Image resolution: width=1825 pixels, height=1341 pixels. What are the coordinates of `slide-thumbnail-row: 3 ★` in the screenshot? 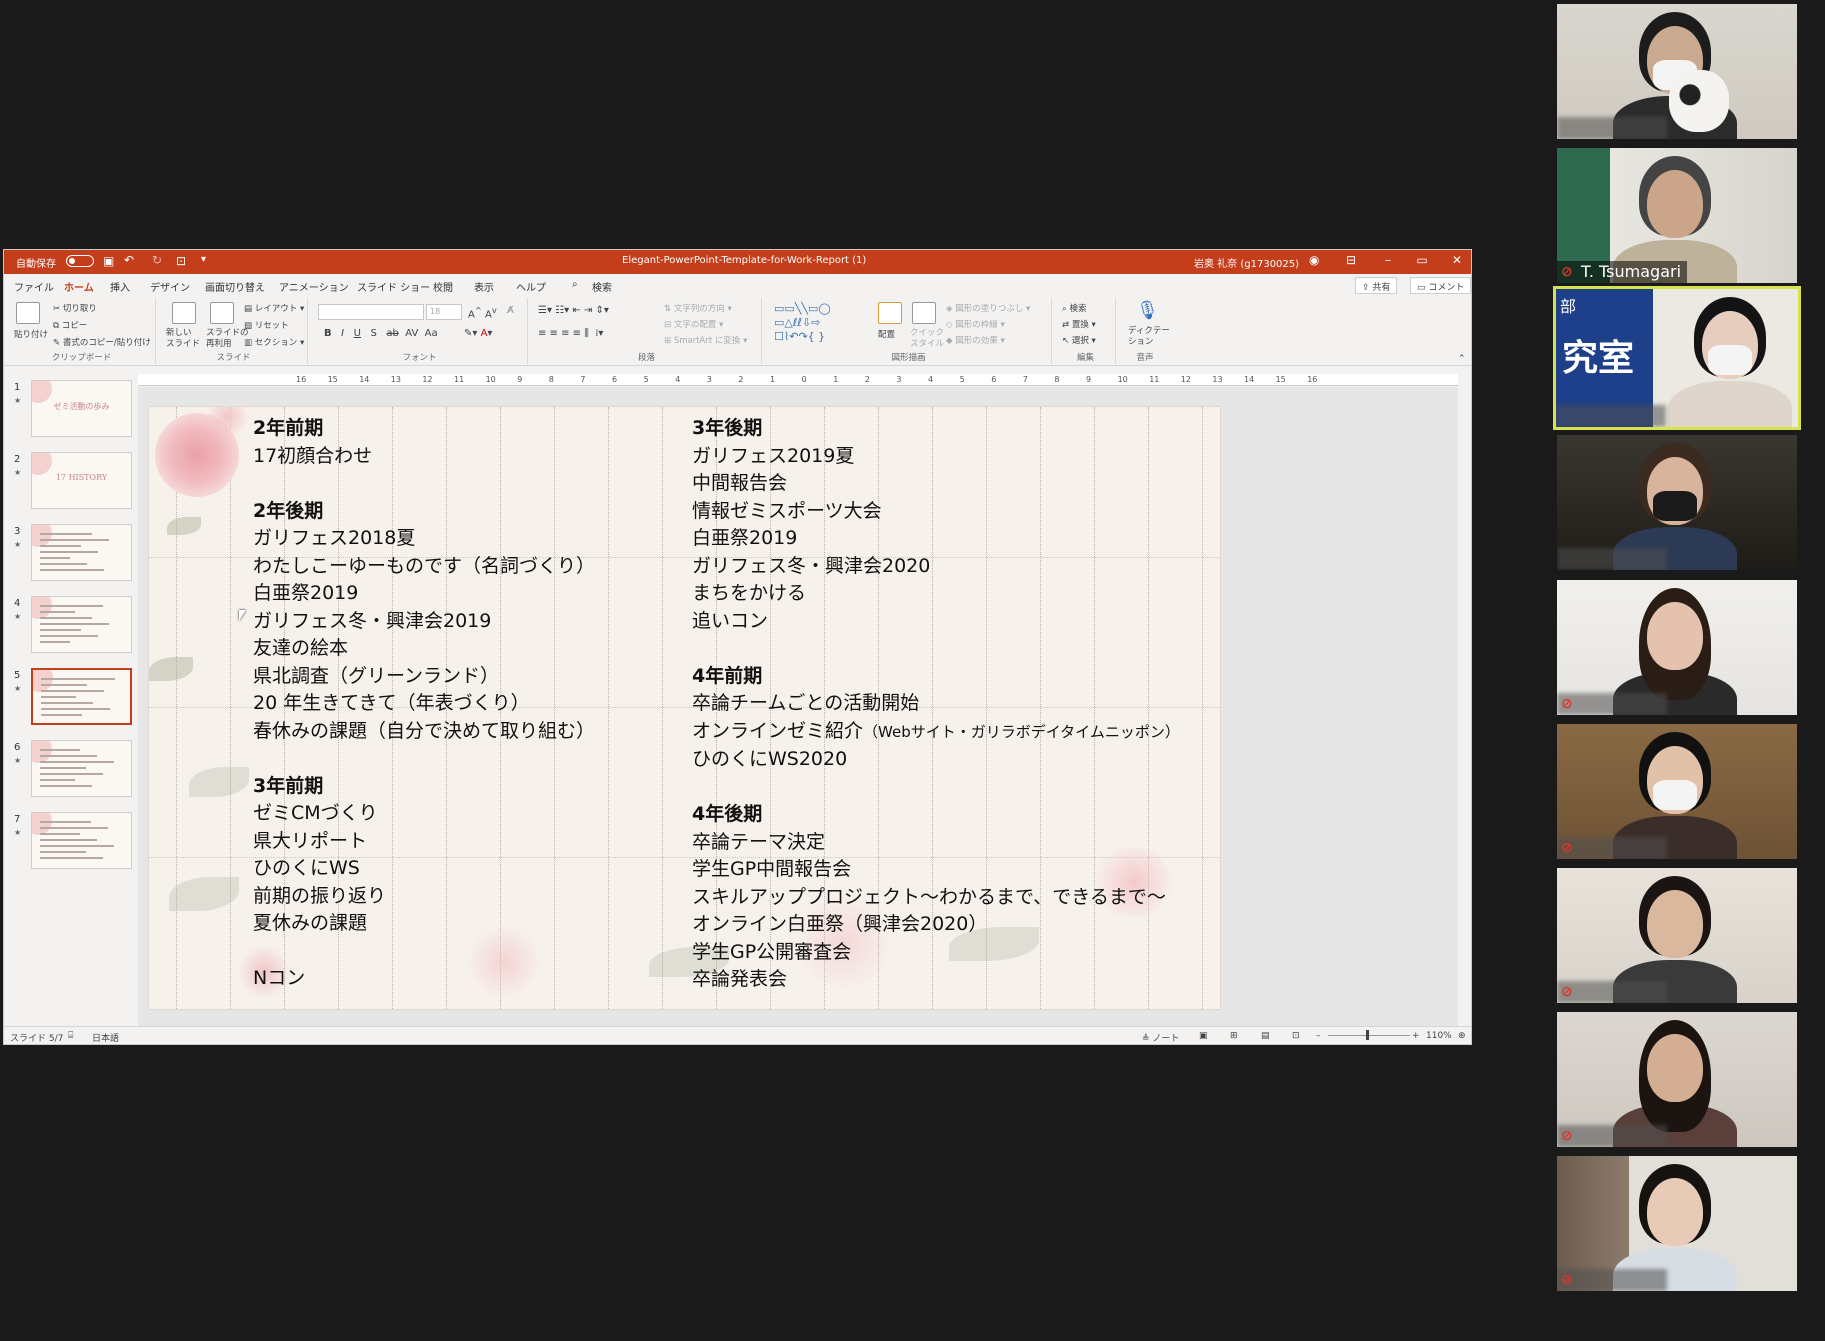 It's located at (71, 559).